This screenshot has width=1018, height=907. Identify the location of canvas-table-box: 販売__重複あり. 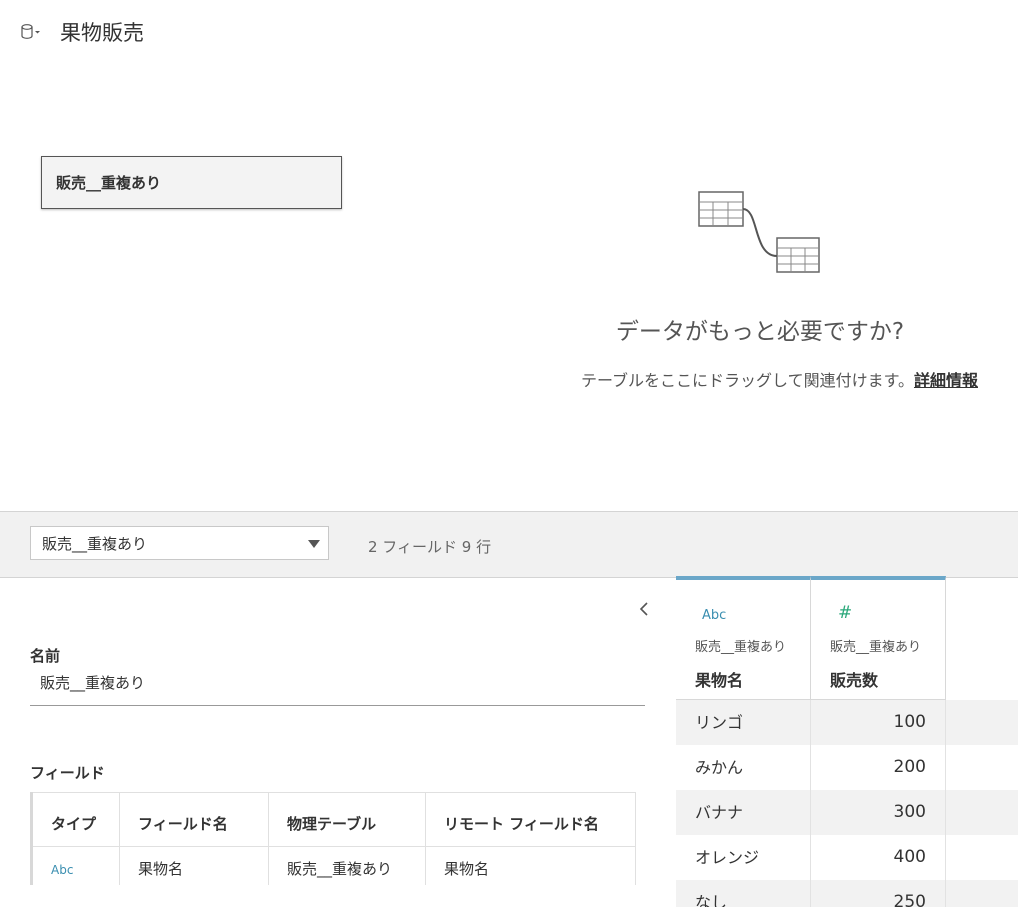
(191, 182).